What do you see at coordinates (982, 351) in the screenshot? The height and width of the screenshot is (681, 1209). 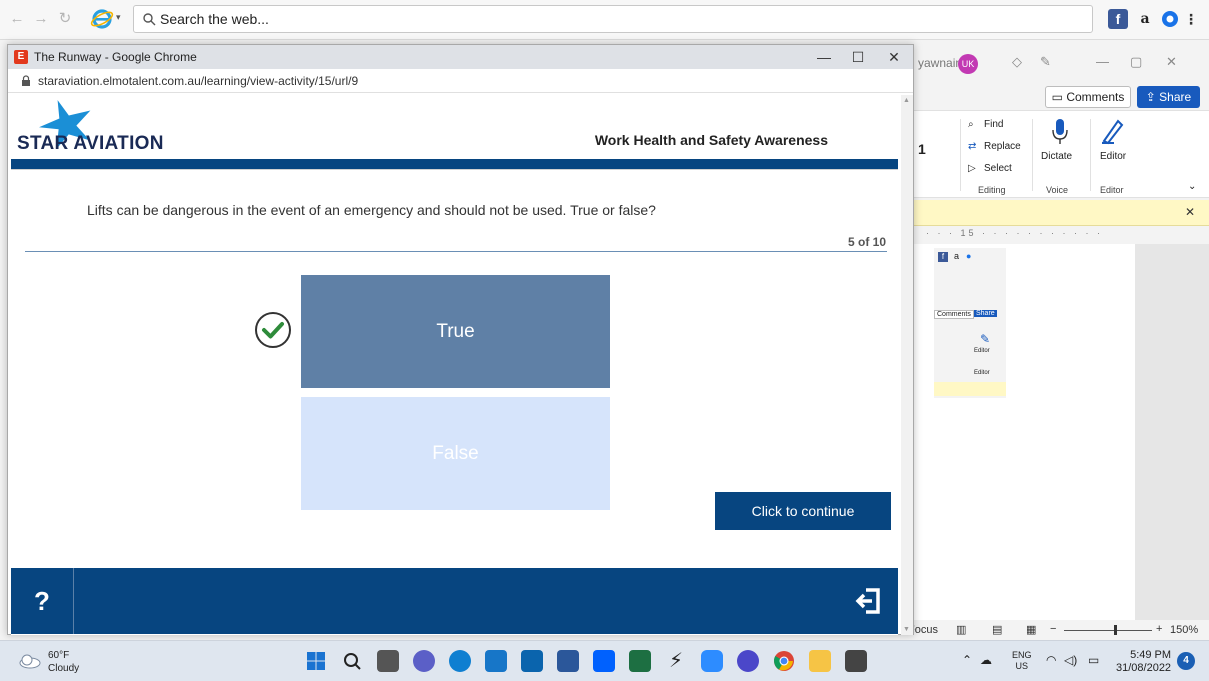 I see `mini-editor: Editor` at bounding box center [982, 351].